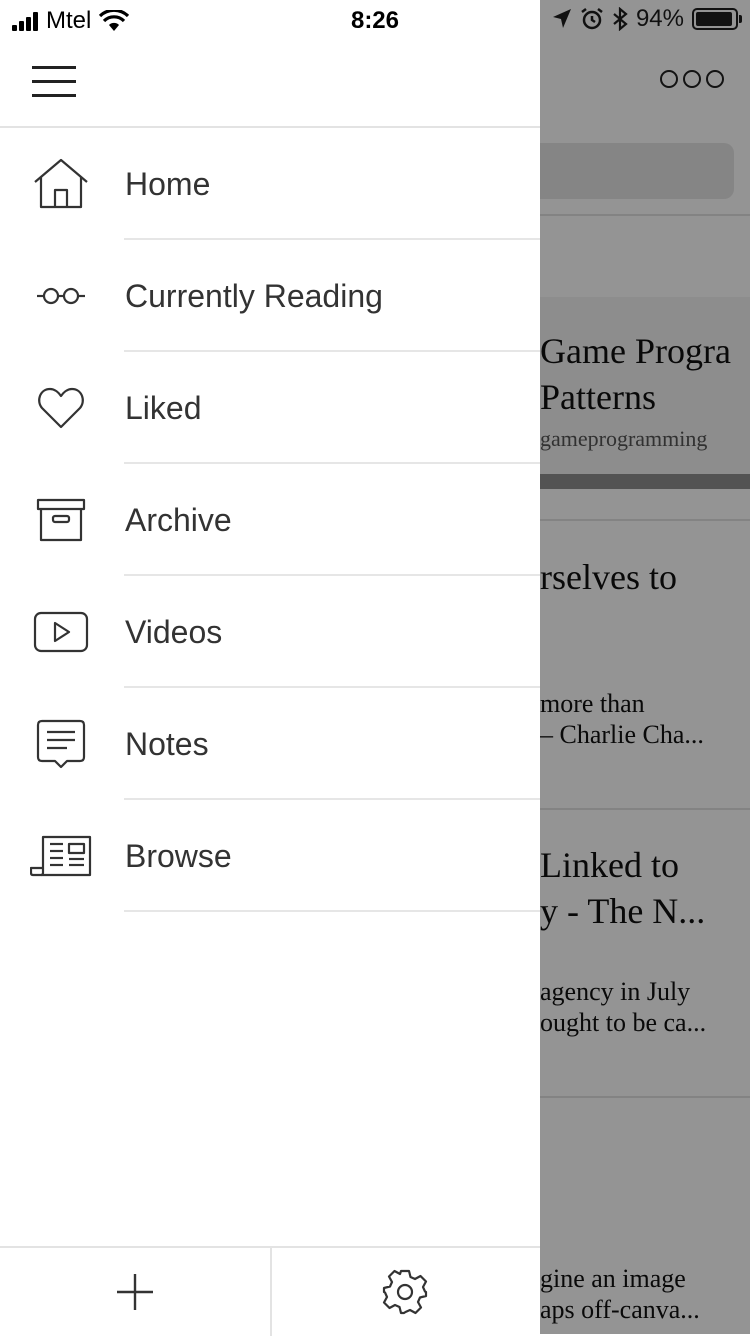  I want to click on menu-item-notes: Notes, so click(270, 744).